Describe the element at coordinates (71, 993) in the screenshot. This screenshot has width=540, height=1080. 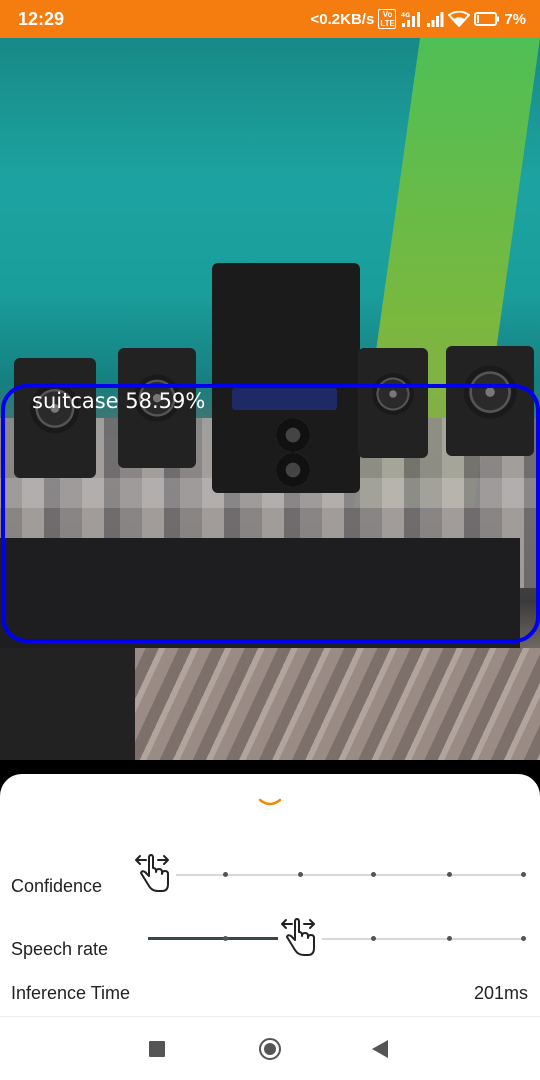
I see `inference-time-label: Inference Time` at that location.